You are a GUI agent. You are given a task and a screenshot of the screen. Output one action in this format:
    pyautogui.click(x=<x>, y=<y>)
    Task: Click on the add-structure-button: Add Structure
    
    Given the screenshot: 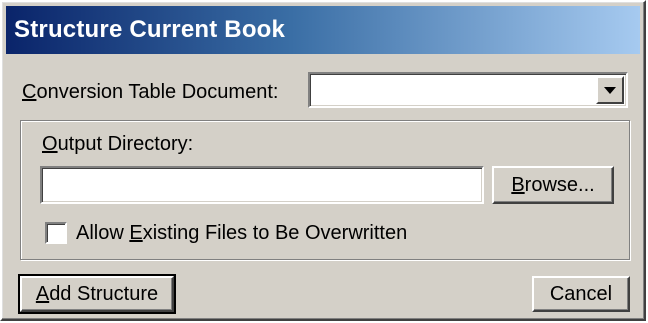 What is the action you would take?
    pyautogui.click(x=97, y=294)
    